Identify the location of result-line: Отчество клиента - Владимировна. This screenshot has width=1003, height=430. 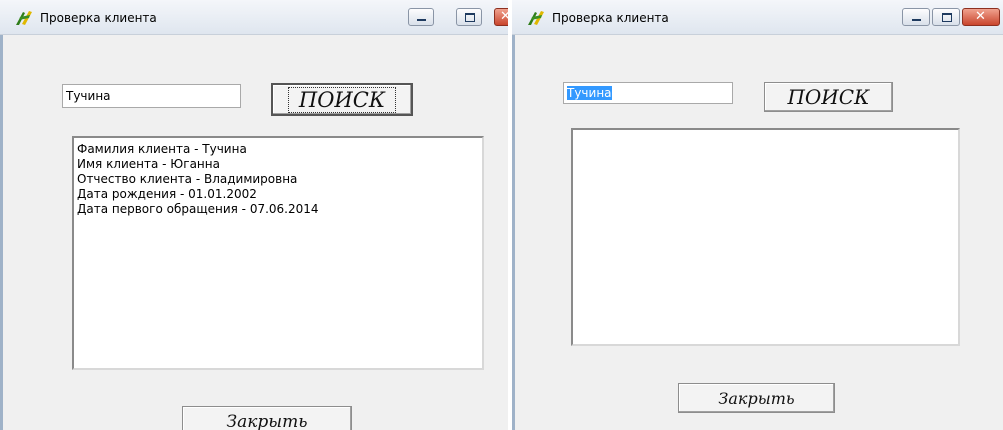
(187, 179).